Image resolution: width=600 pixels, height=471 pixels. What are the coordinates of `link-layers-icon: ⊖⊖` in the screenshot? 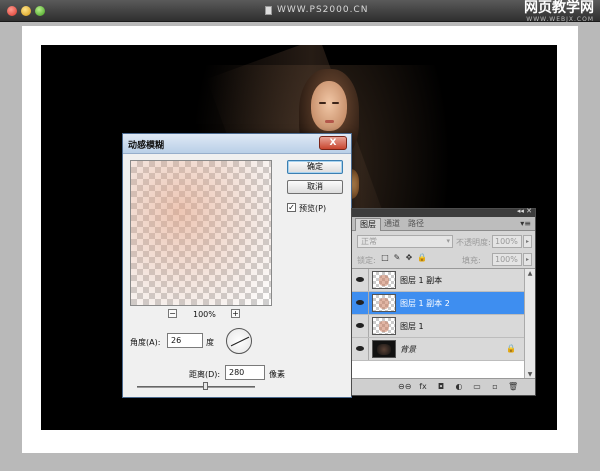 It's located at (404, 387).